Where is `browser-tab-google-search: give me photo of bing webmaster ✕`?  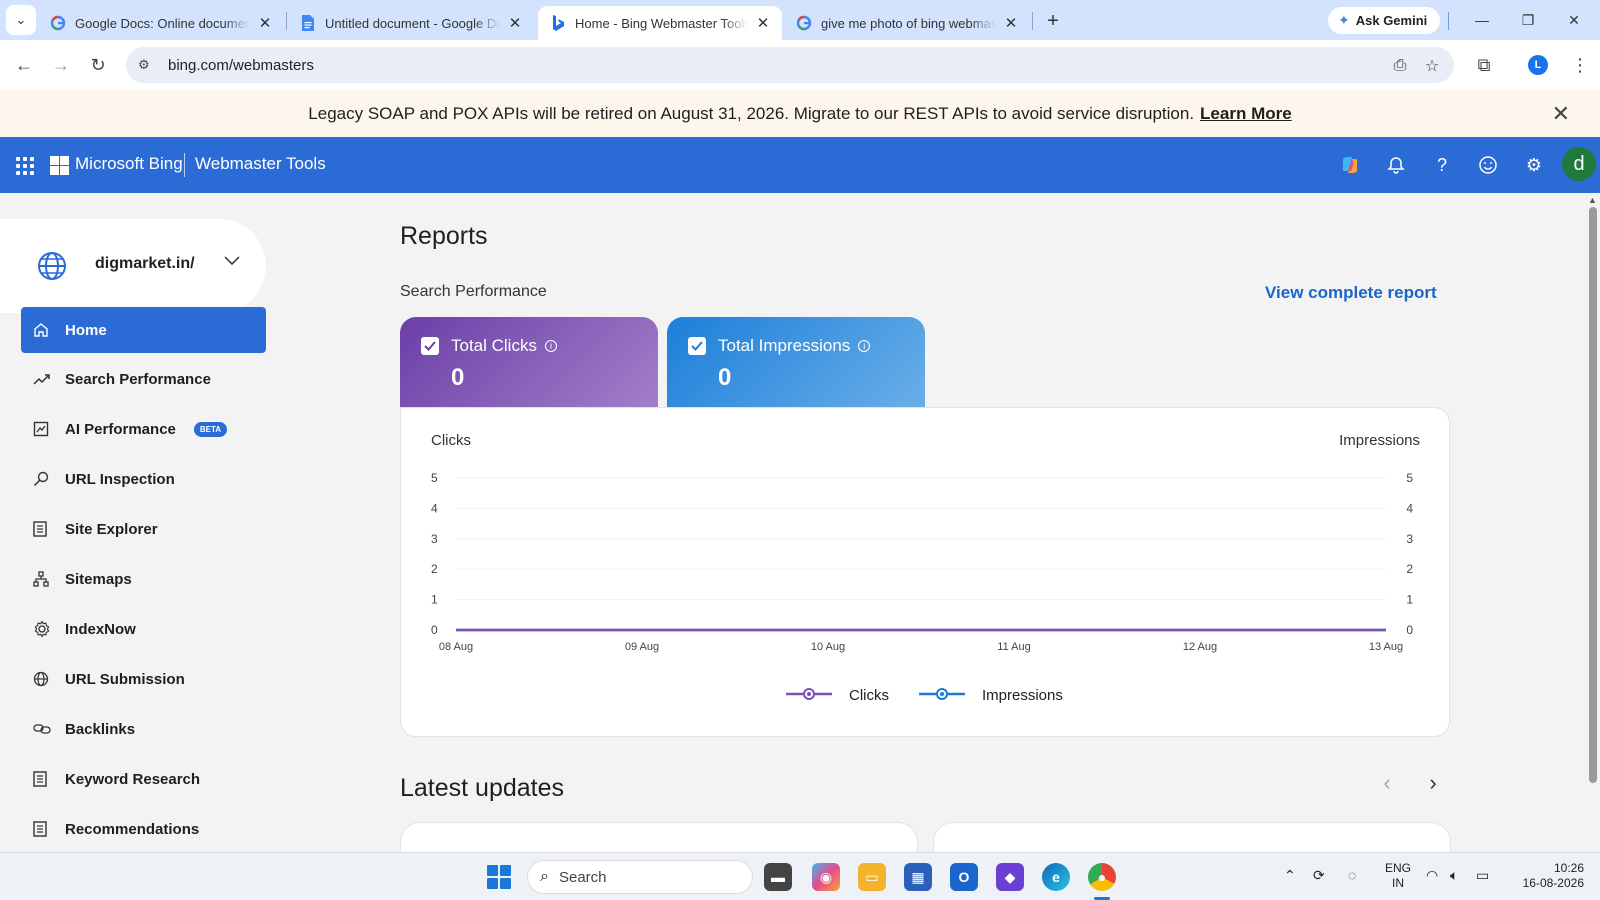 browser-tab-google-search: give me photo of bing webmaster ✕ is located at coordinates (907, 23).